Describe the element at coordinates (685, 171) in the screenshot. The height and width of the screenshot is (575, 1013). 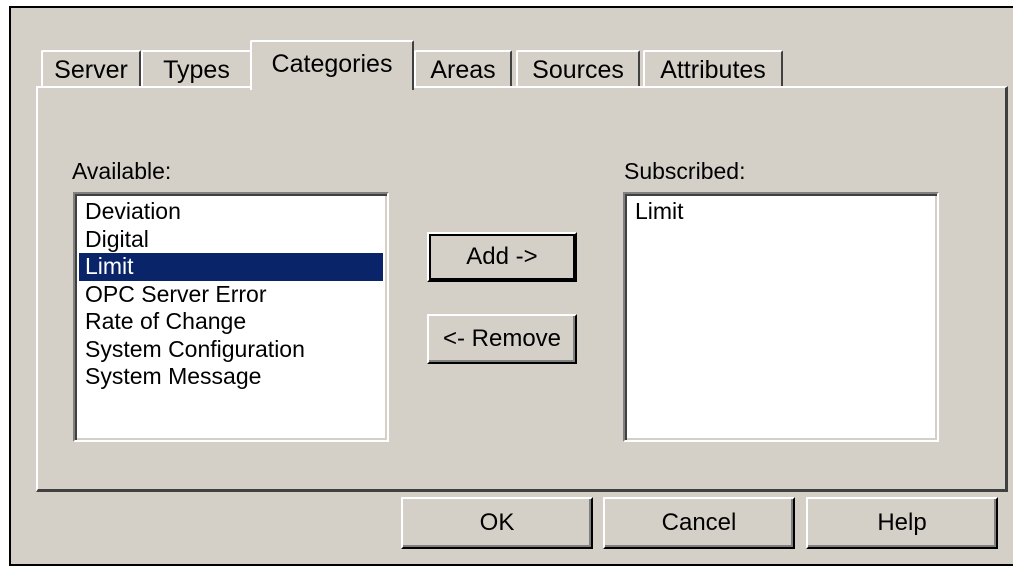
I see `subscribed-label: Subscribed:` at that location.